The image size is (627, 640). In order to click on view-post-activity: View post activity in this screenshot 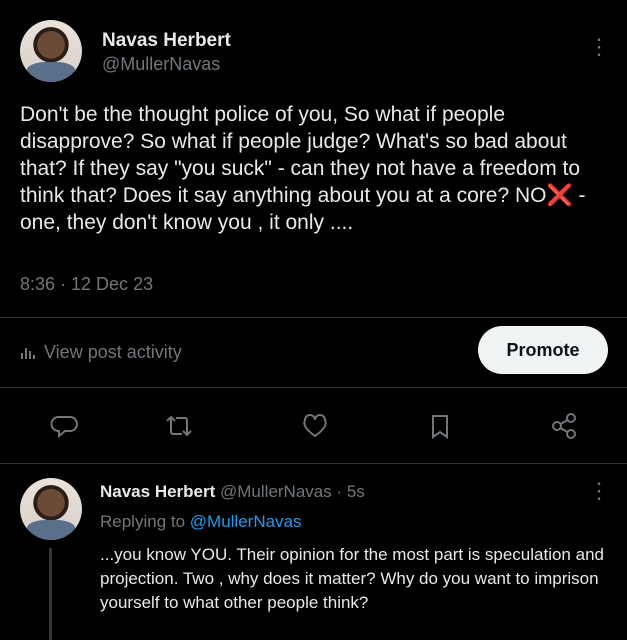, I will do `click(101, 352)`.